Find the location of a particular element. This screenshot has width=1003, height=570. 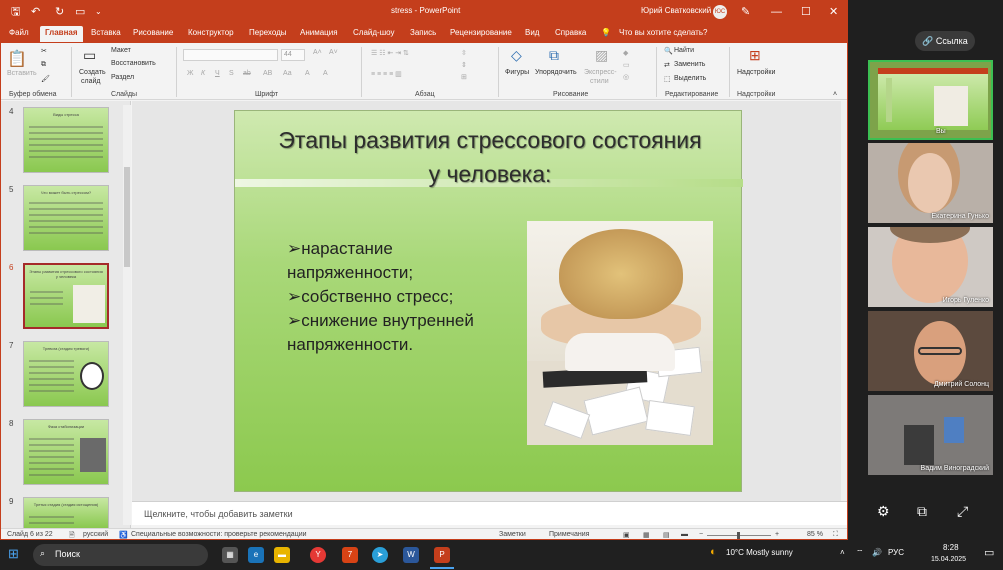

stressed-woman-photo is located at coordinates (620, 333).